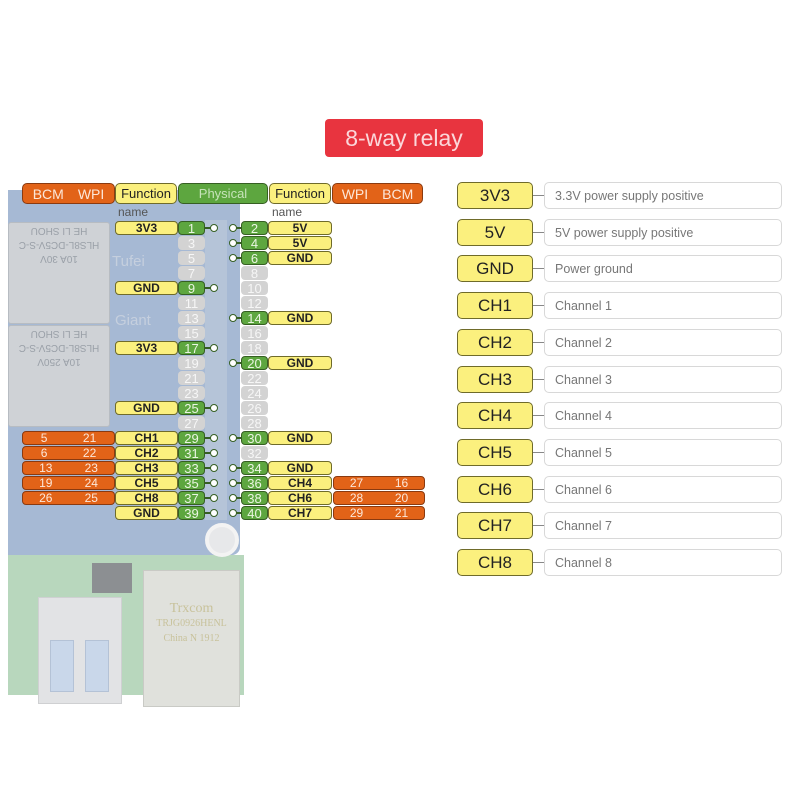  What do you see at coordinates (356, 513) in the screenshot?
I see `wpi-number: 29` at bounding box center [356, 513].